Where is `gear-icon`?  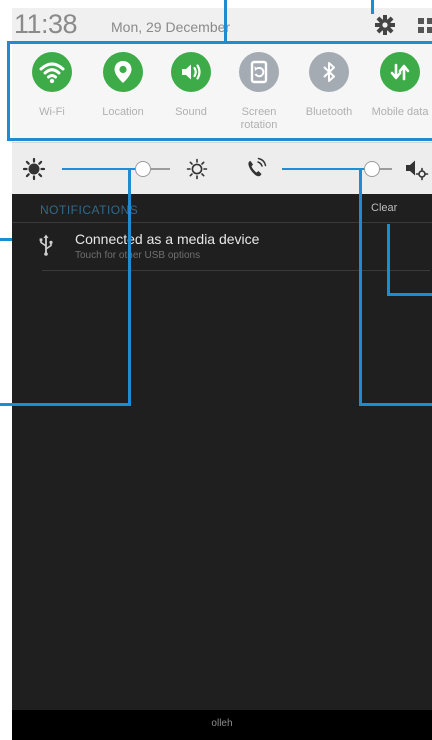 gear-icon is located at coordinates (385, 25).